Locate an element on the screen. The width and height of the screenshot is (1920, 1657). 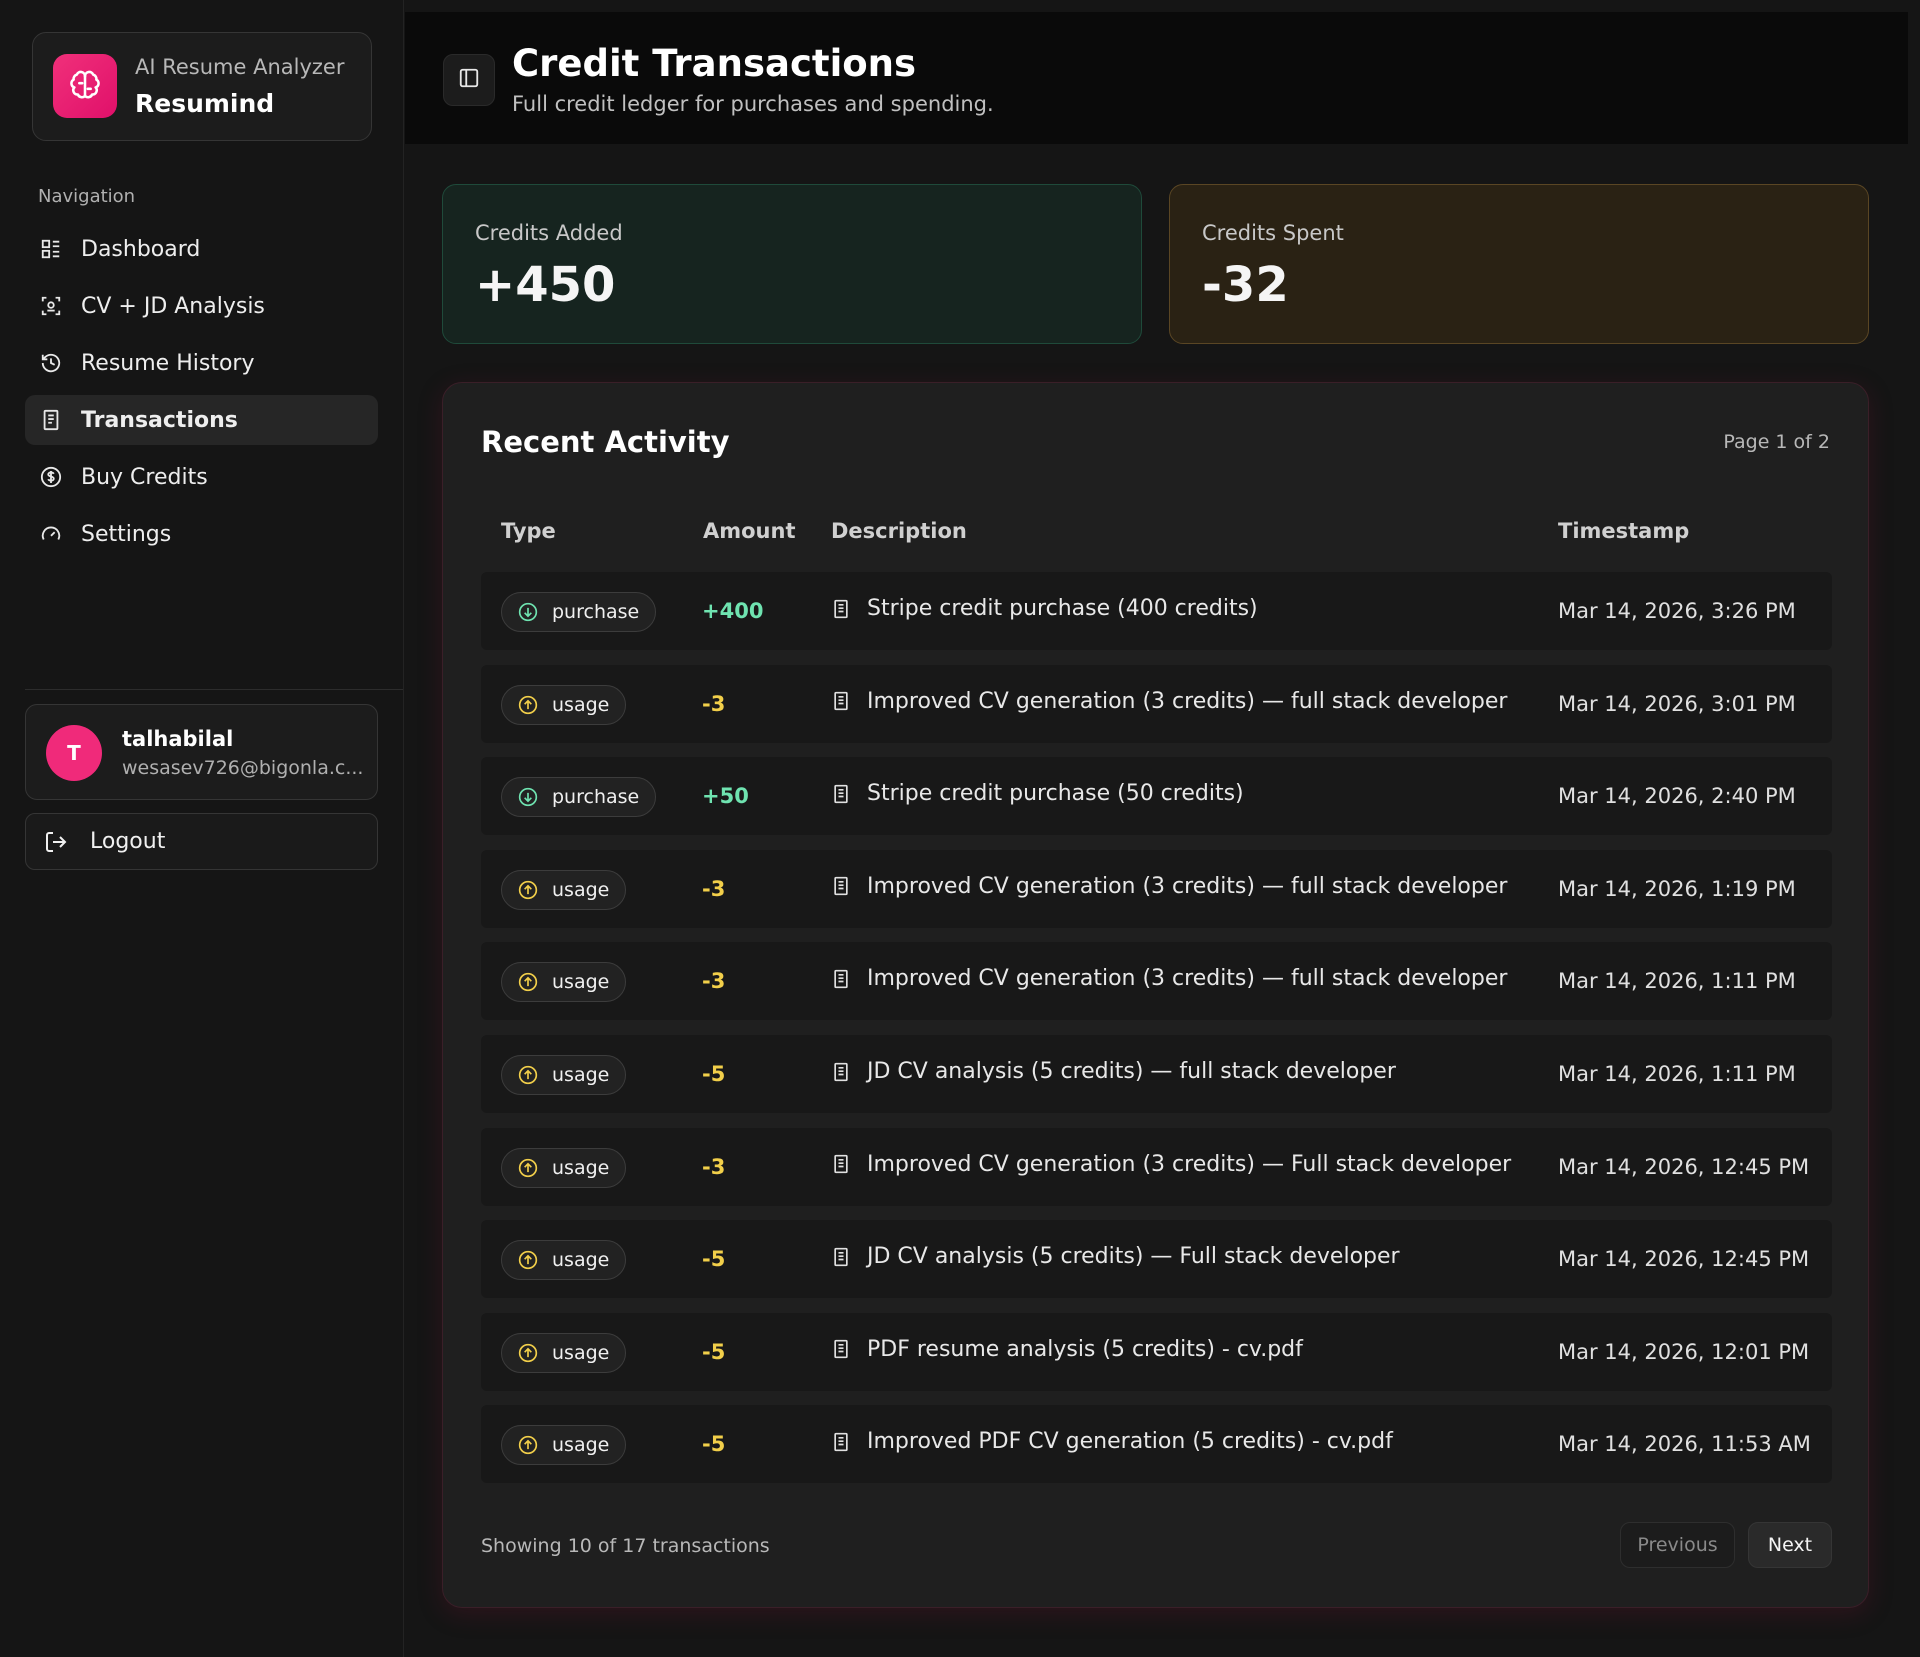
credits-spent-label: Credits Spent is located at coordinates (1273, 233).